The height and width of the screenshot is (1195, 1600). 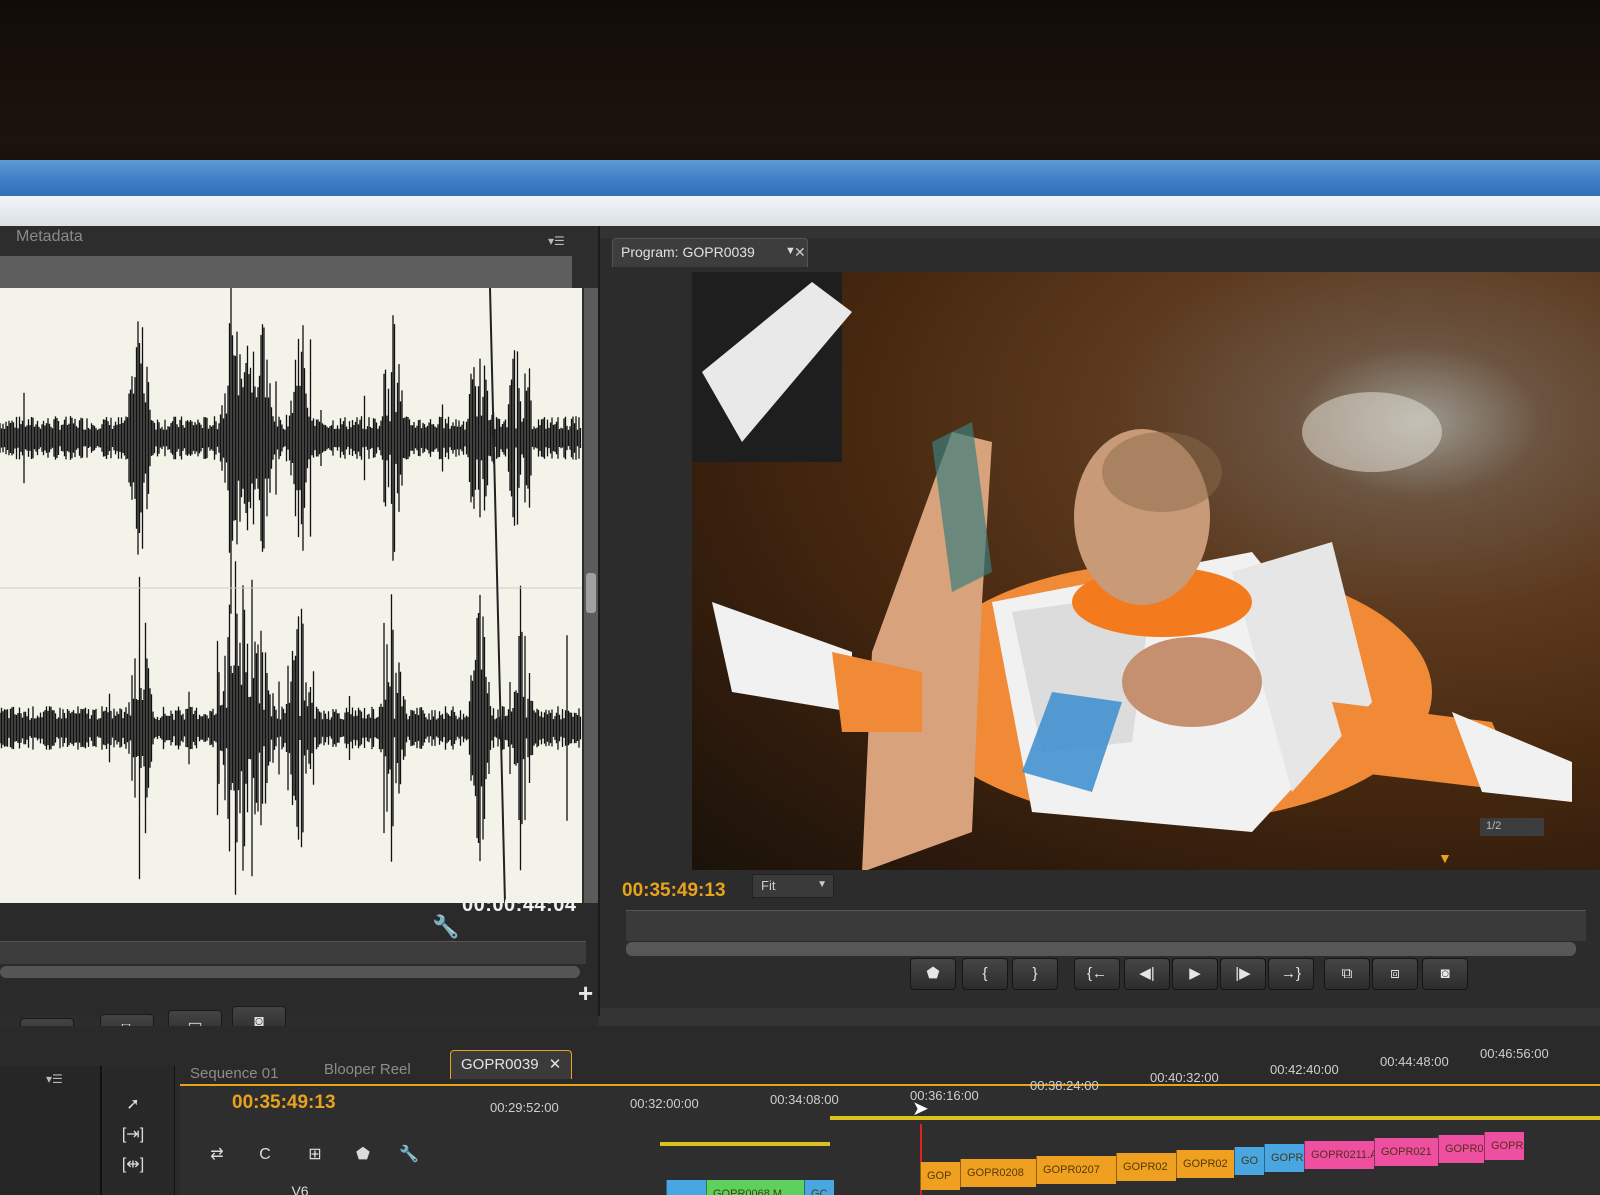 I want to click on mark-out-button: }, so click(x=1035, y=974).